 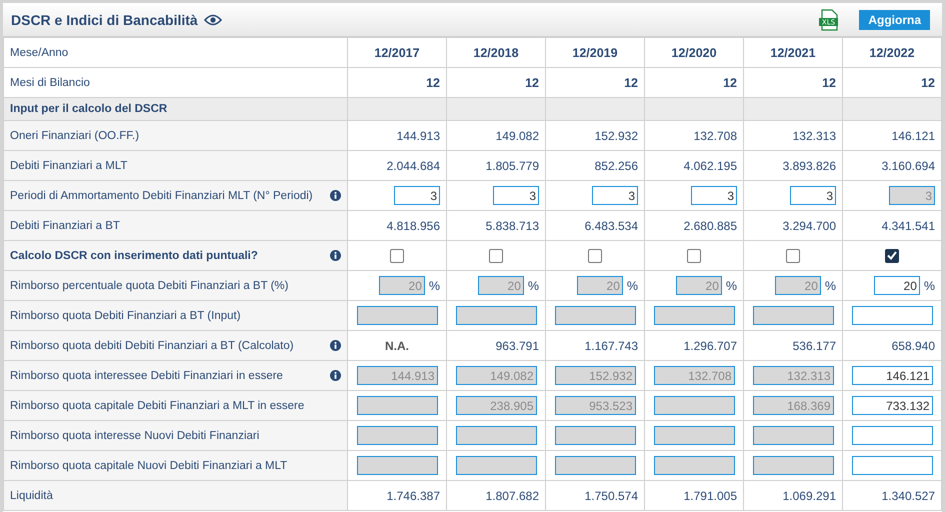 What do you see at coordinates (809, 495) in the screenshot?
I see `table-cell: 1.069.291` at bounding box center [809, 495].